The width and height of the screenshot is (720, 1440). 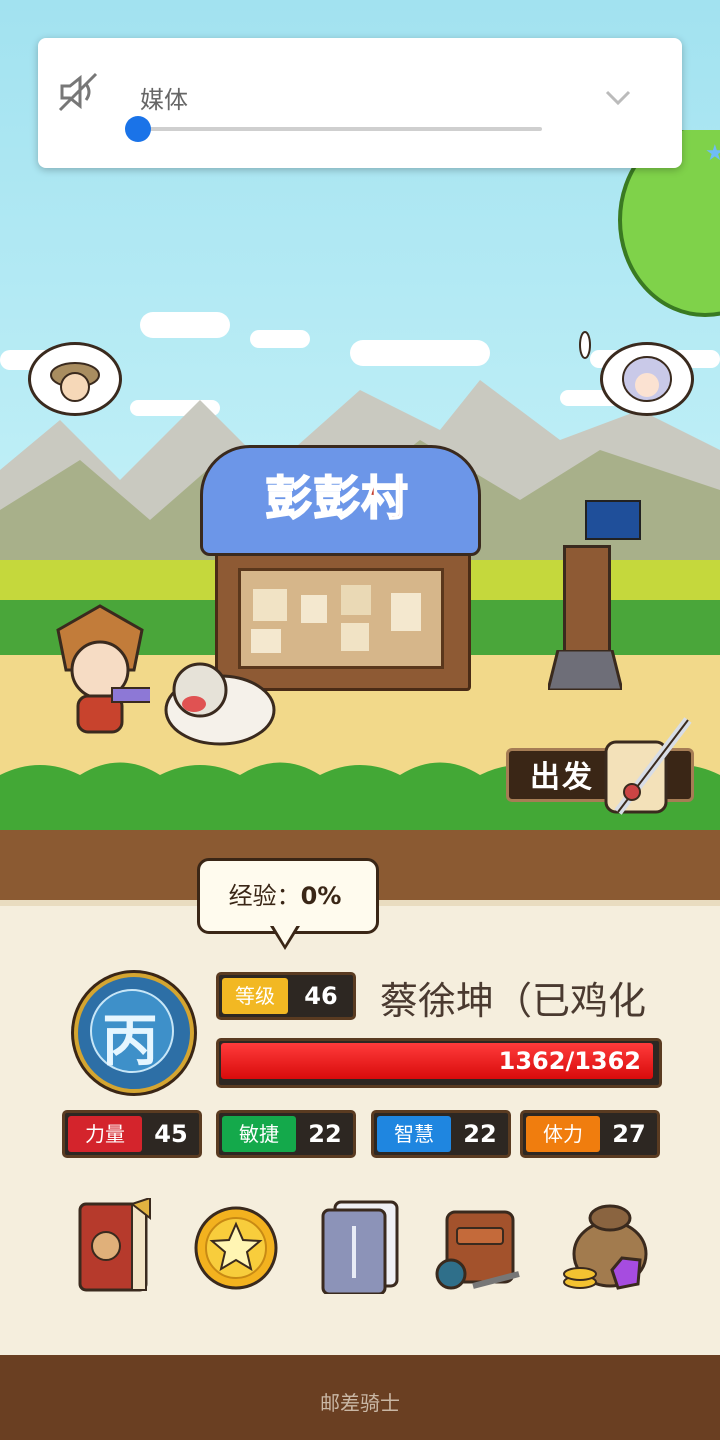 I want to click on npc-bubble-girl, so click(x=647, y=379).